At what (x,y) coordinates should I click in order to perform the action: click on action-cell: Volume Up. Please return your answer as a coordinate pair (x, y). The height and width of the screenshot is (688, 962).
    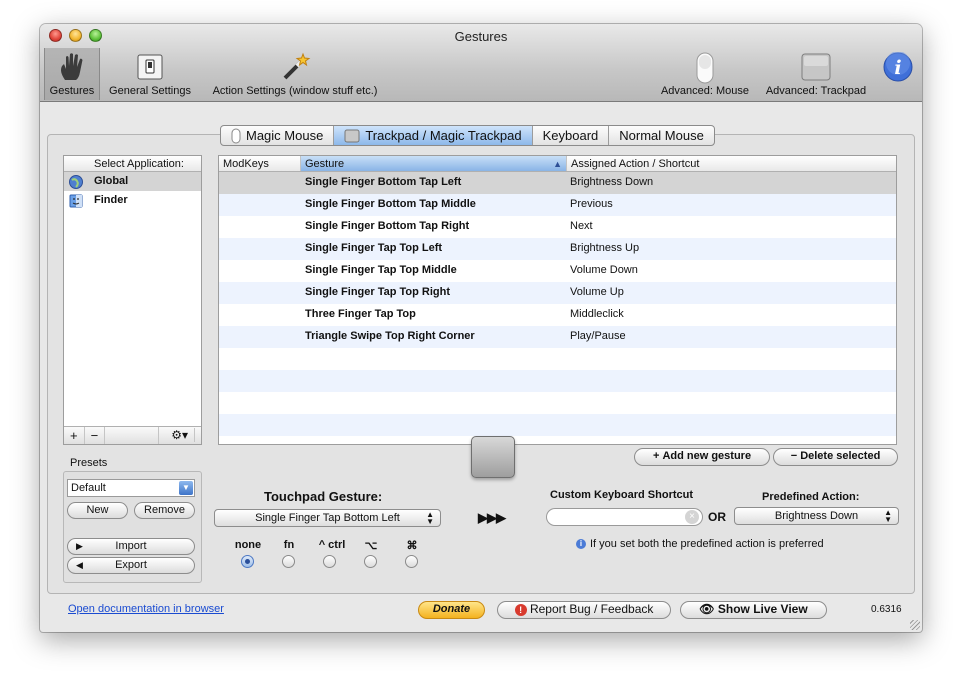
    Looking at the image, I should click on (597, 292).